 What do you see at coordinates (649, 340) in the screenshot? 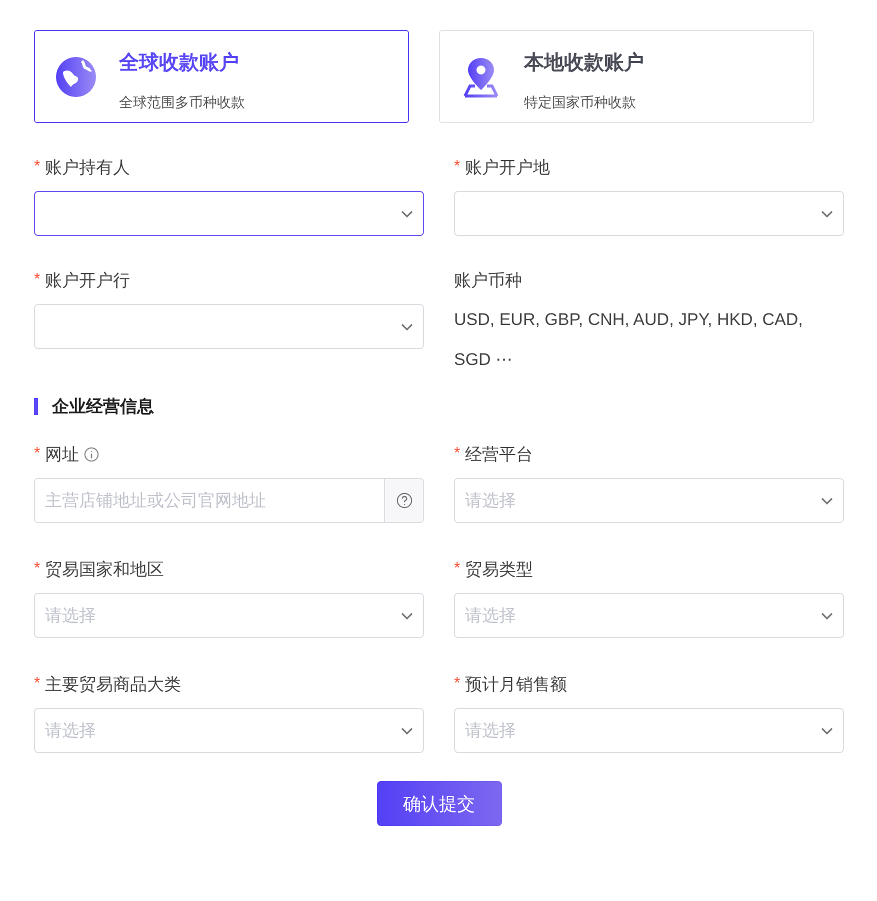
I see `currency-list: USD, EUR, GBP, CNH, AUD, JPY, HKD, CAD, SGD ⋯` at bounding box center [649, 340].